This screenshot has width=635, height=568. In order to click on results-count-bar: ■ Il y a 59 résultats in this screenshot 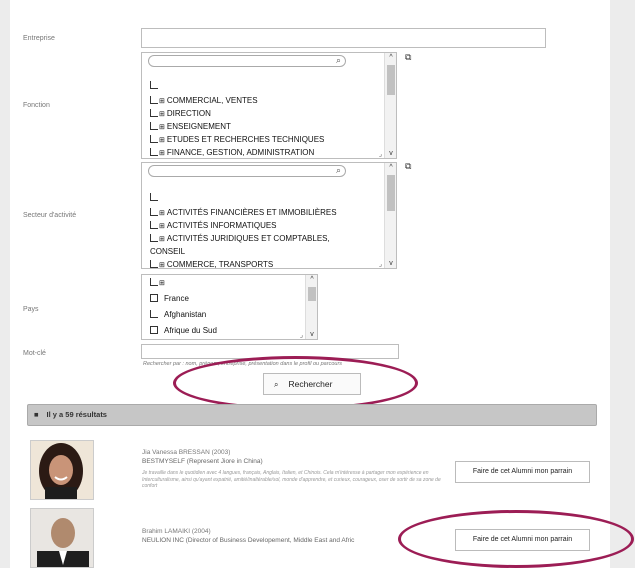, I will do `click(312, 415)`.